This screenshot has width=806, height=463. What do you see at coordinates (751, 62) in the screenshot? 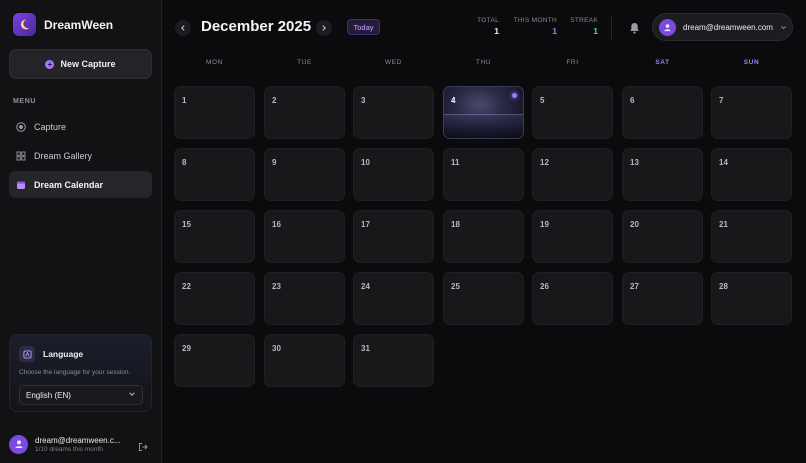
I see `weekday-sun: SUN` at bounding box center [751, 62].